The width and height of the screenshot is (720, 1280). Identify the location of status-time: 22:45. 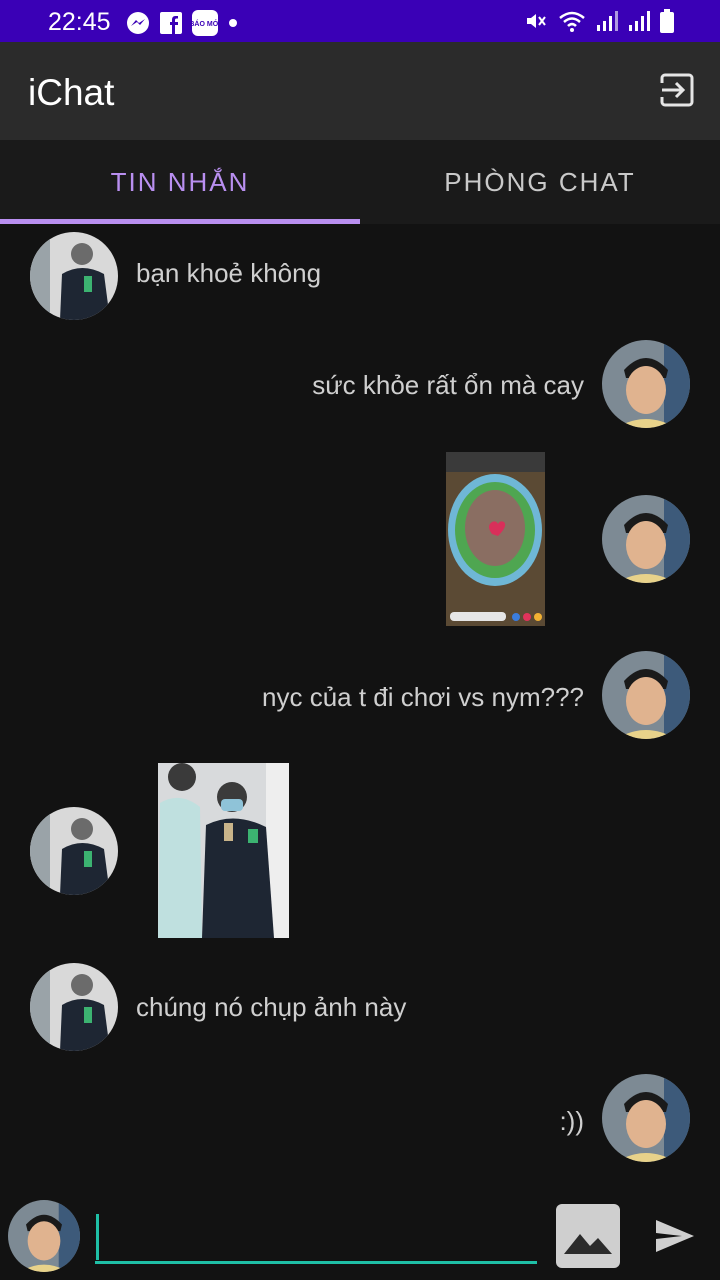
(79, 22).